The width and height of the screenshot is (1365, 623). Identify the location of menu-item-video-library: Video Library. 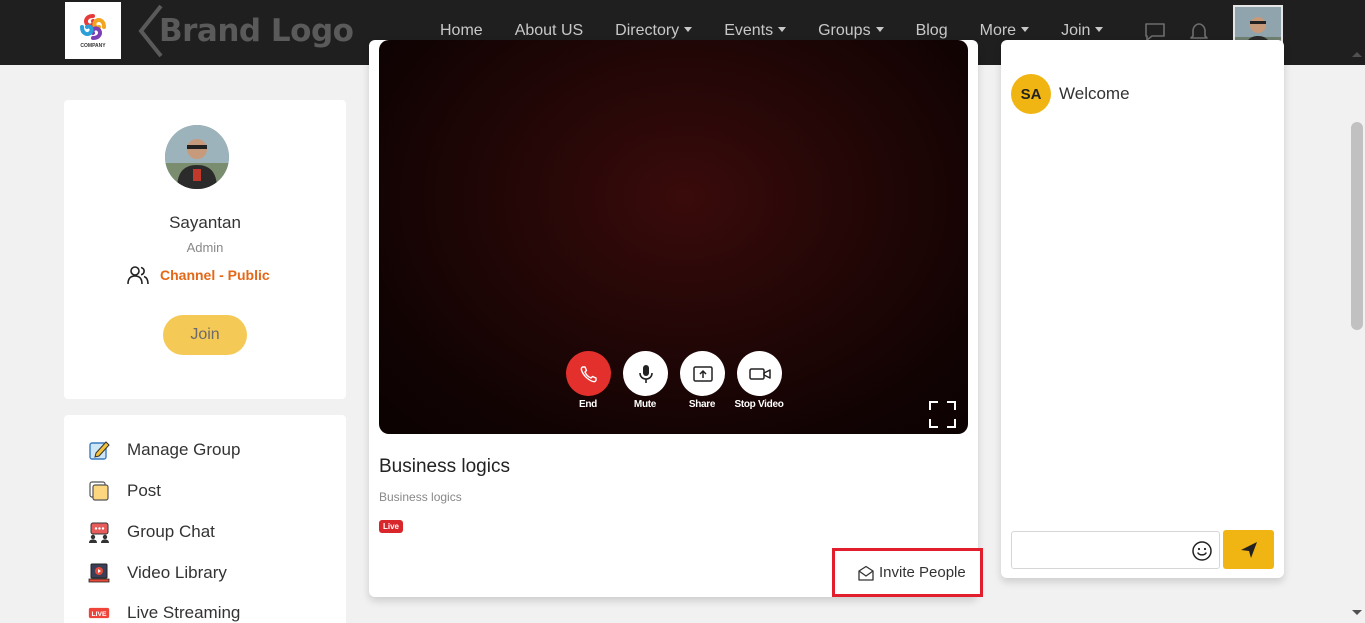
(157, 573).